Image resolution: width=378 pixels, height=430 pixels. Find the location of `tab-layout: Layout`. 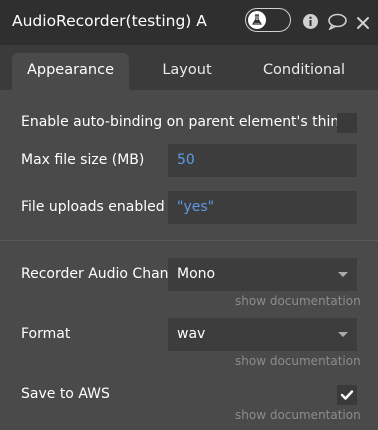

tab-layout: Layout is located at coordinates (187, 71).